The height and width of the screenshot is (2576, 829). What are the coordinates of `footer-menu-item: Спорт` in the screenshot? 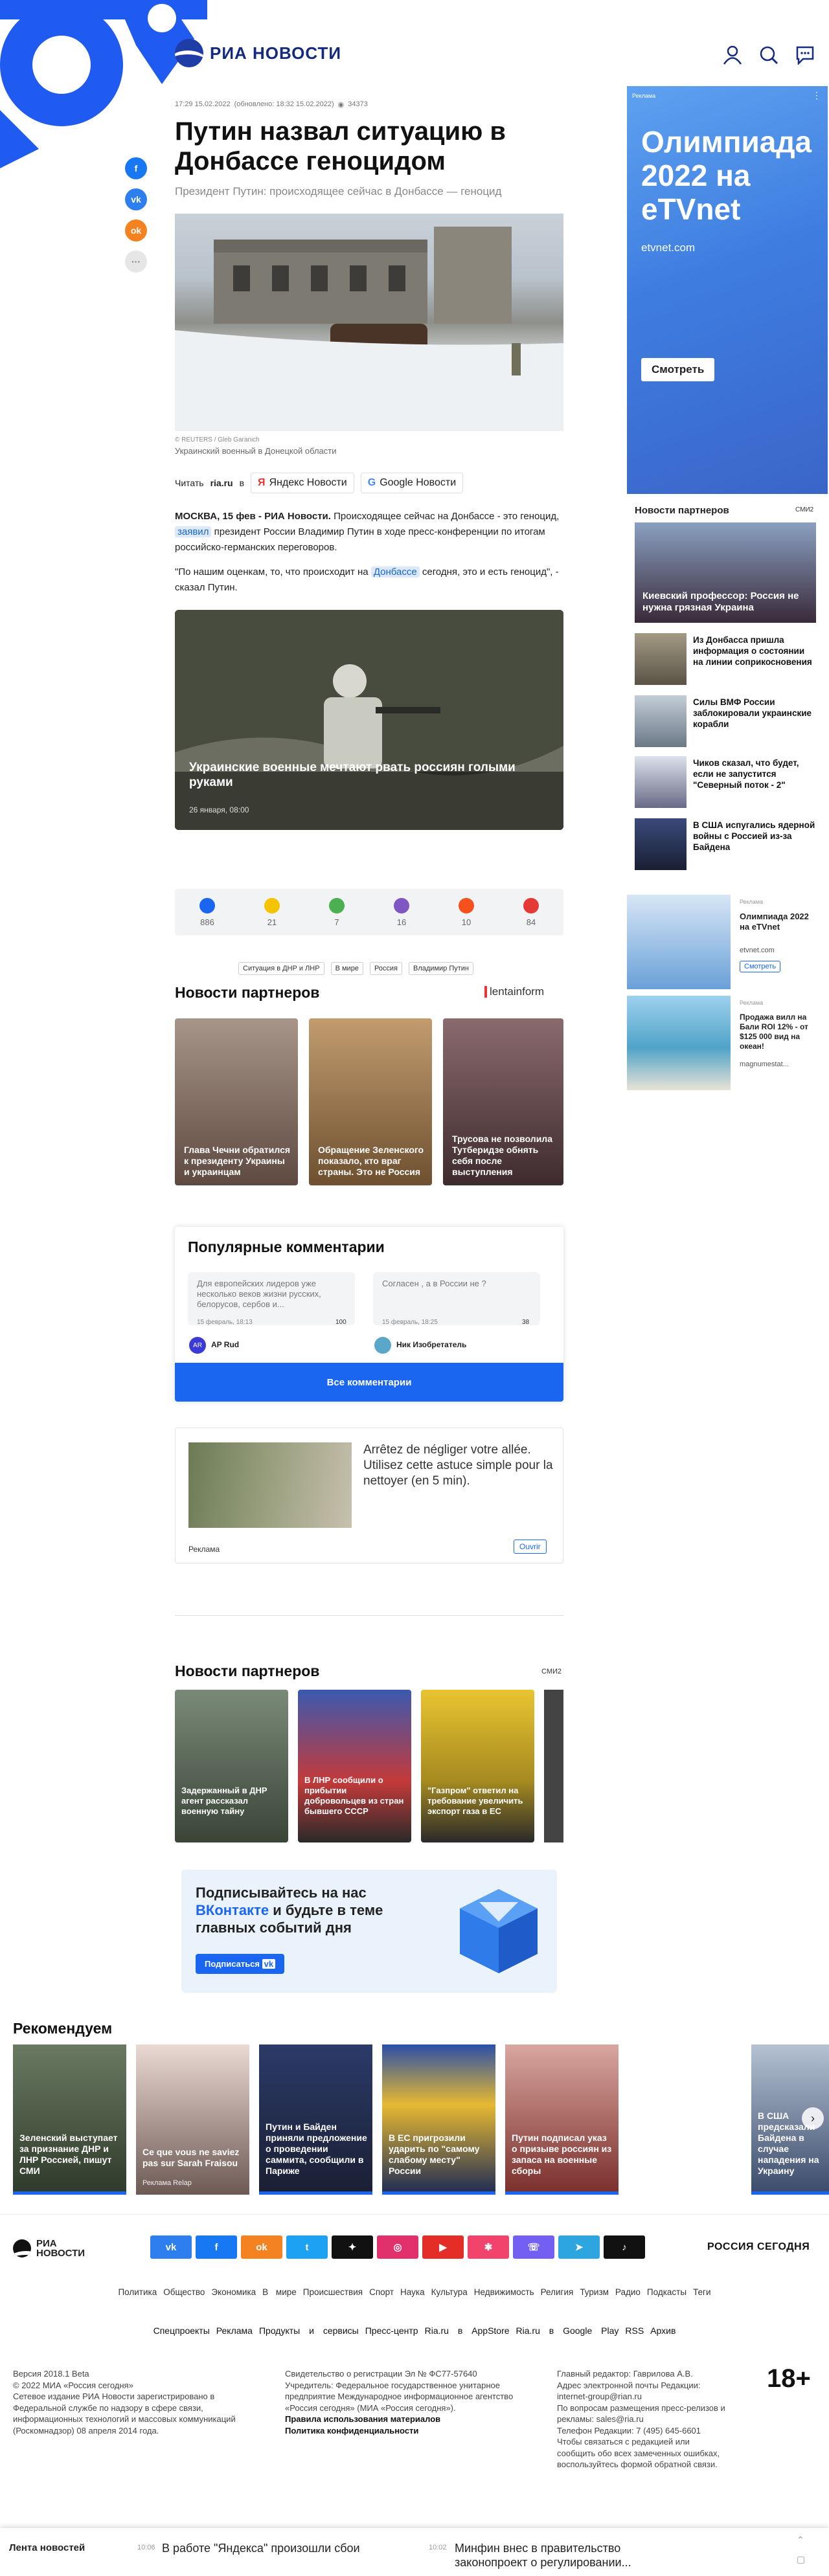 It's located at (381, 2292).